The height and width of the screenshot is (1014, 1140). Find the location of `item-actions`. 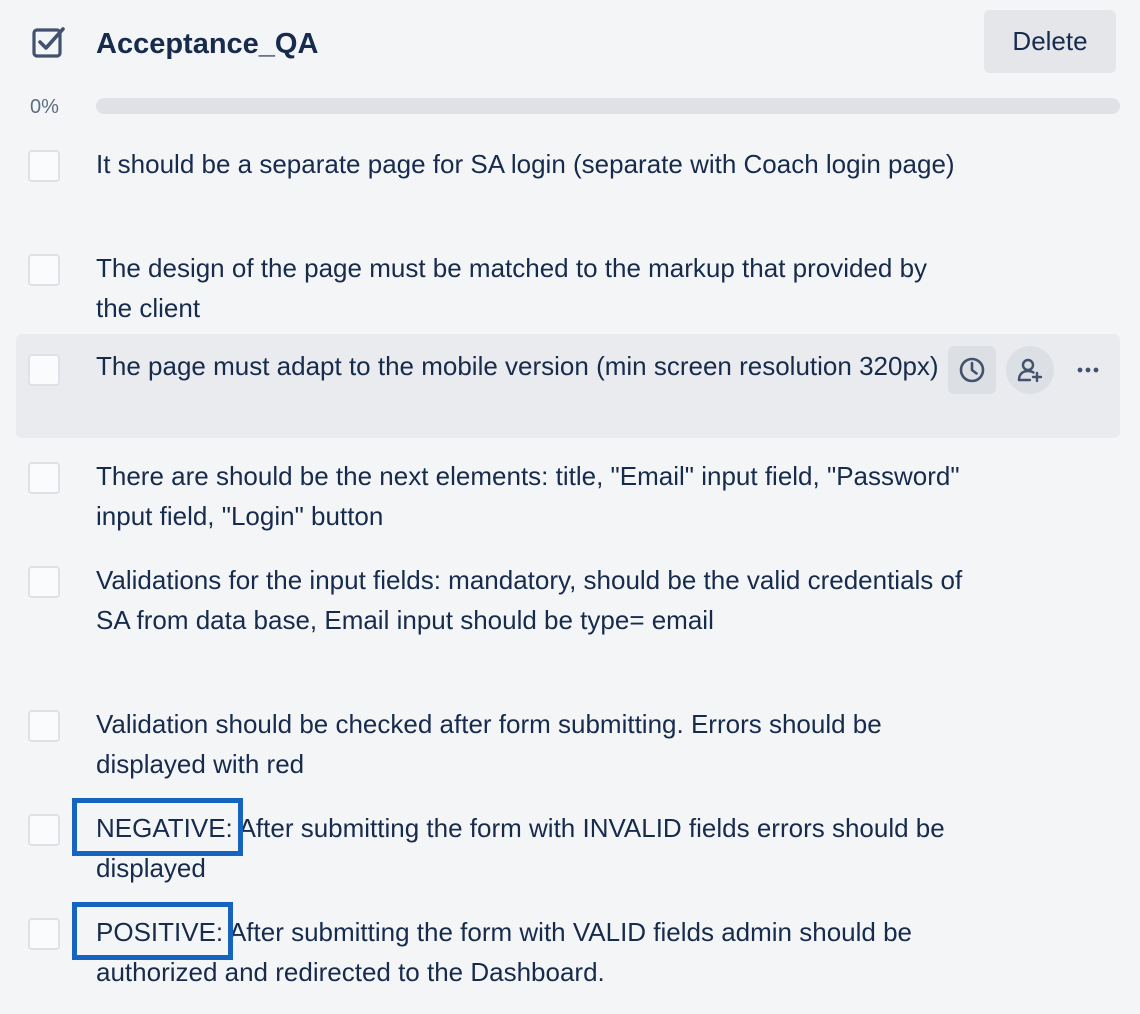

item-actions is located at coordinates (1030, 370).